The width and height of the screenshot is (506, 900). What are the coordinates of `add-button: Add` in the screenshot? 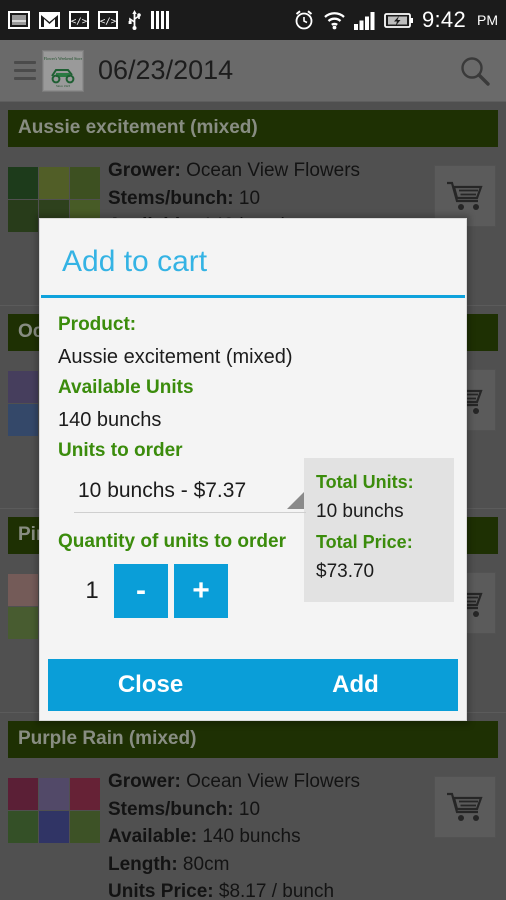 It's located at (355, 685).